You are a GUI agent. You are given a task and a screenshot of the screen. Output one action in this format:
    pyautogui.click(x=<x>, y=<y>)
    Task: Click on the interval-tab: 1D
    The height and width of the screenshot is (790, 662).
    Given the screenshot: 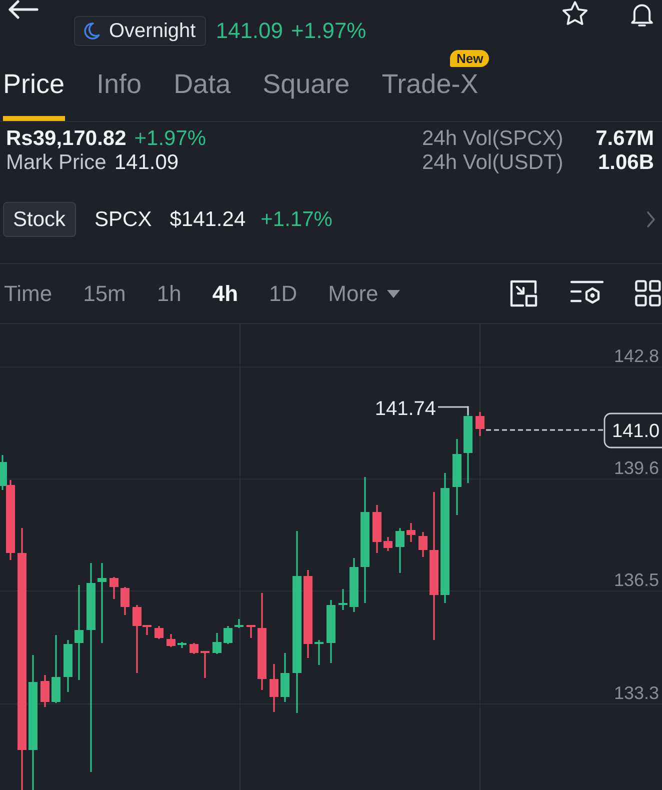 What is the action you would take?
    pyautogui.click(x=283, y=294)
    